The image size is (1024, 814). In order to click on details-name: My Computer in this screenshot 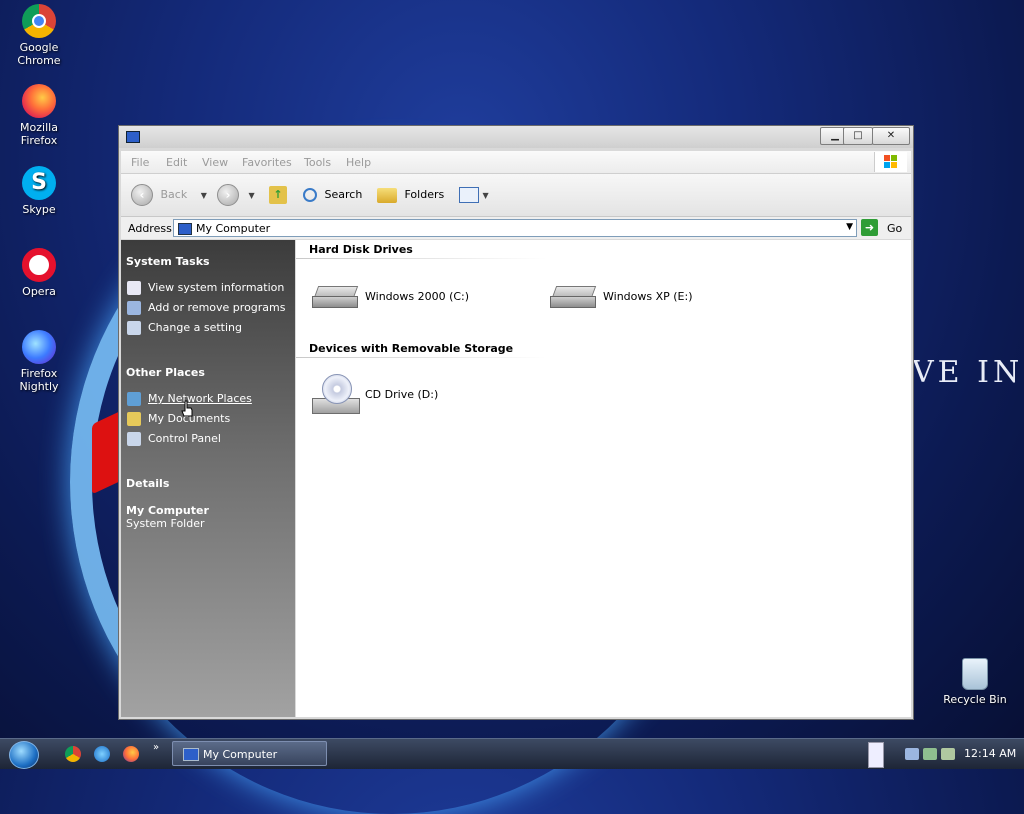, I will do `click(167, 510)`.